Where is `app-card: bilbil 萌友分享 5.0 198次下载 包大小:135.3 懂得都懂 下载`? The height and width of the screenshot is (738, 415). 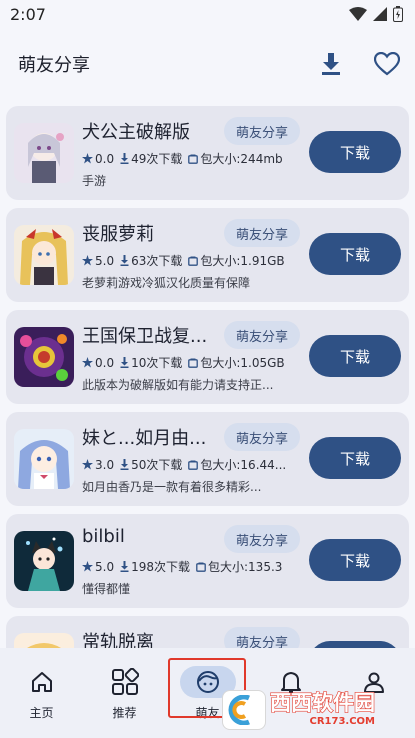
app-card: bilbil 萌友分享 5.0 198次下载 包大小:135.3 懂得都懂 下载 is located at coordinates (207, 561).